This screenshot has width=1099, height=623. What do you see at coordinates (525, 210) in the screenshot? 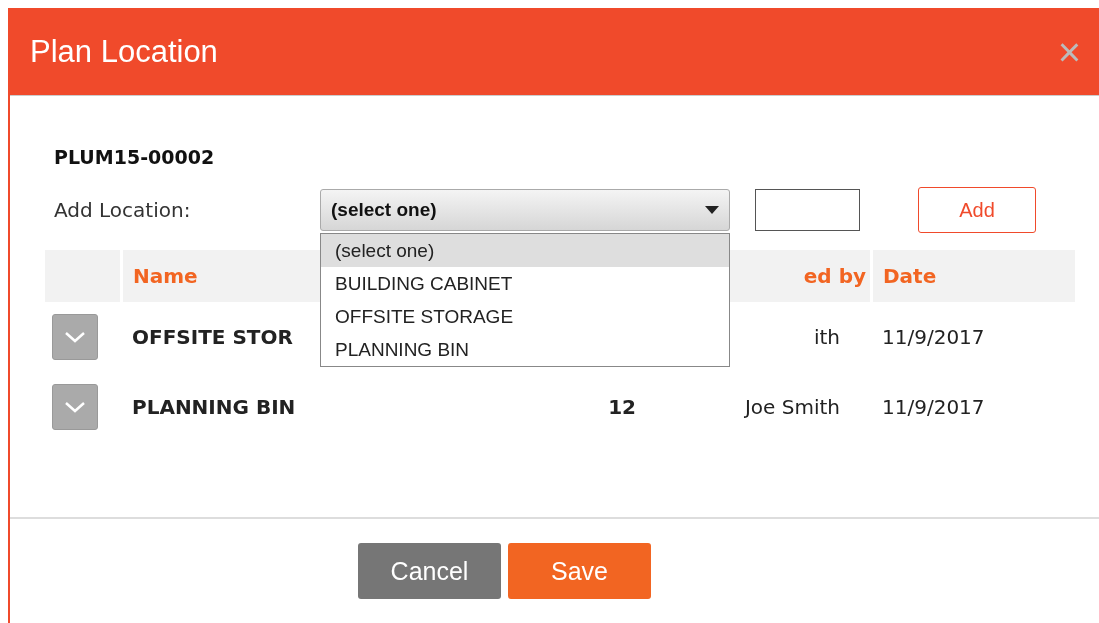
I see `location-select: (select one)` at bounding box center [525, 210].